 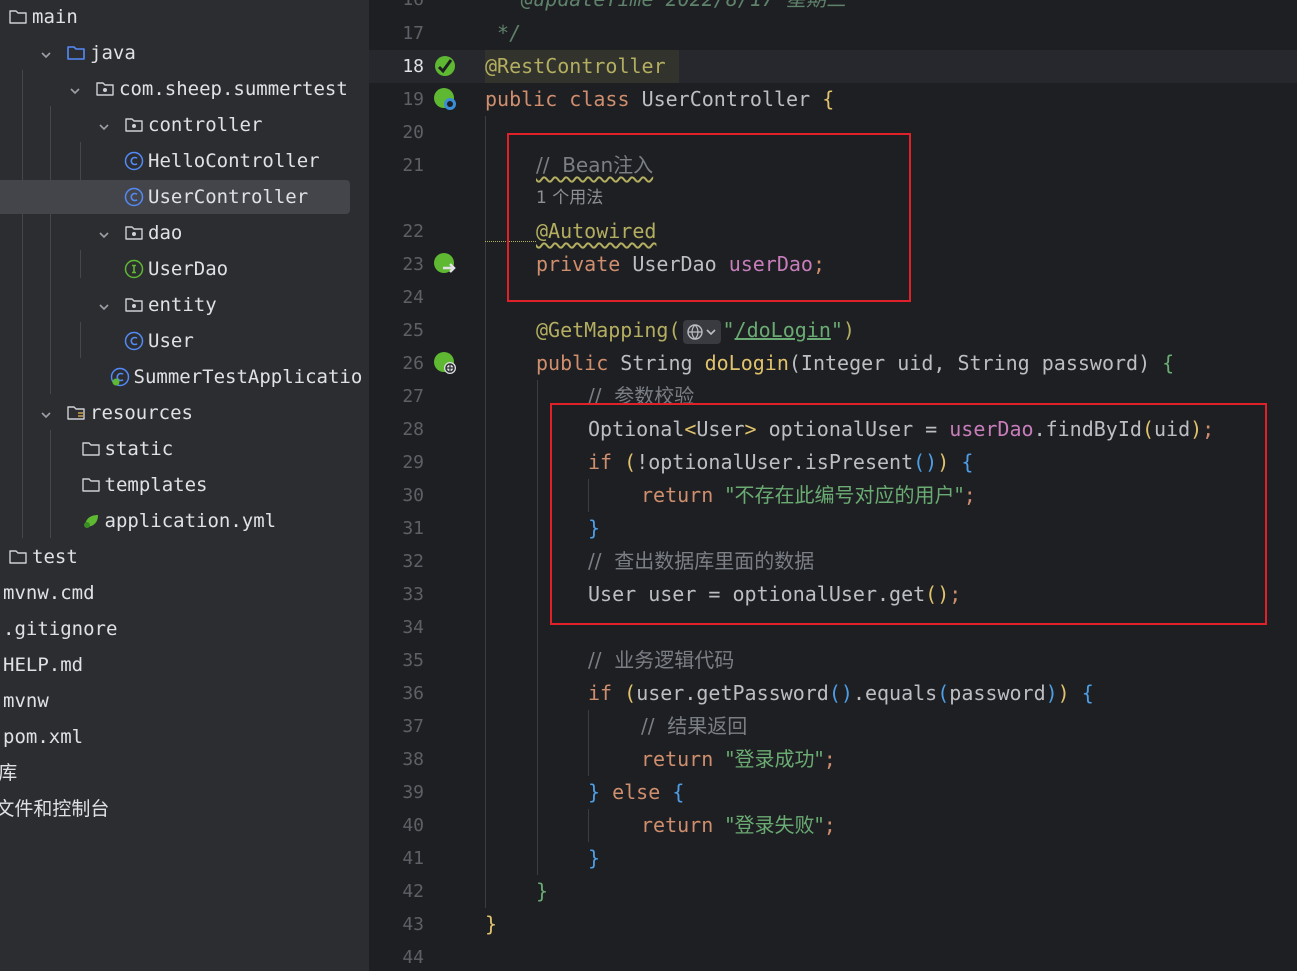 What do you see at coordinates (43, 737) in the screenshot?
I see `tree-item-label: pom.xml` at bounding box center [43, 737].